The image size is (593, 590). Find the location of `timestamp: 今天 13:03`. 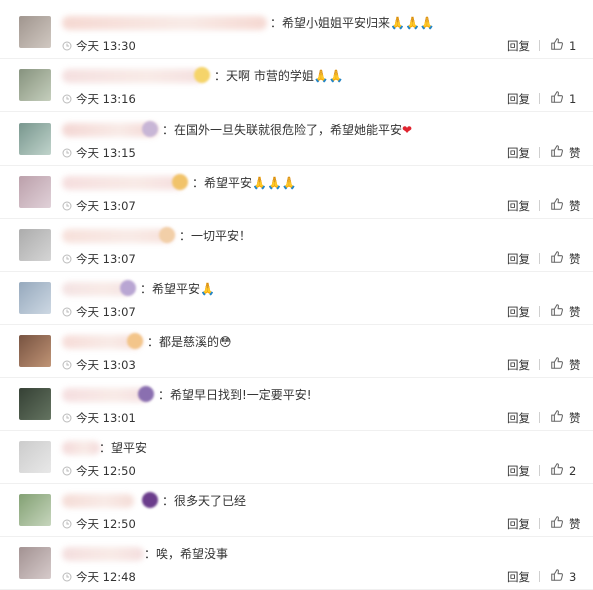

timestamp: 今天 13:03 is located at coordinates (99, 365).